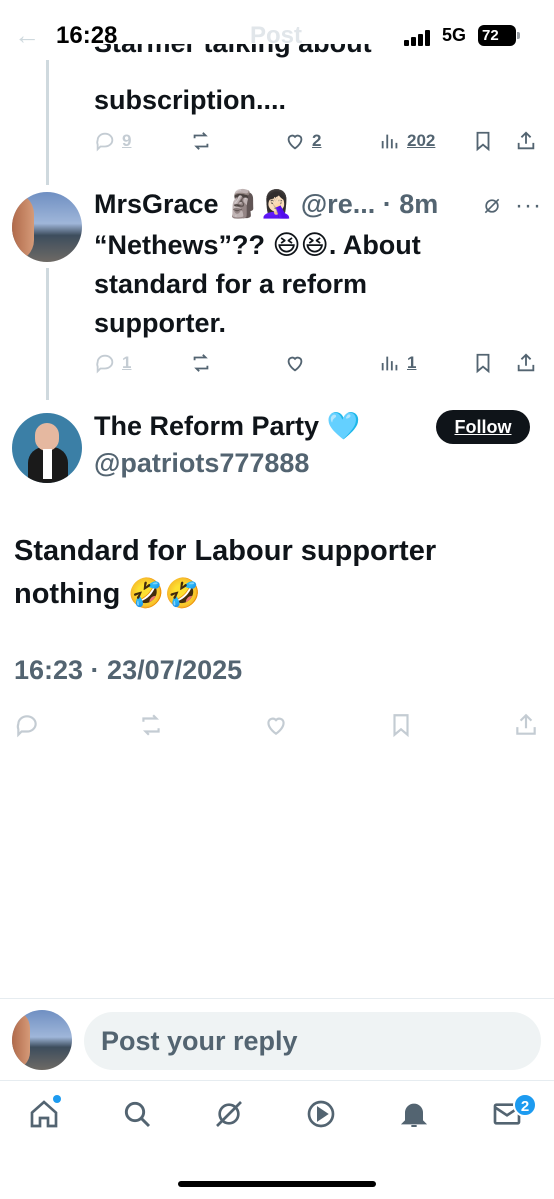 Image resolution: width=554 pixels, height=1199 pixels. I want to click on nav-grok, so click(231, 1116).